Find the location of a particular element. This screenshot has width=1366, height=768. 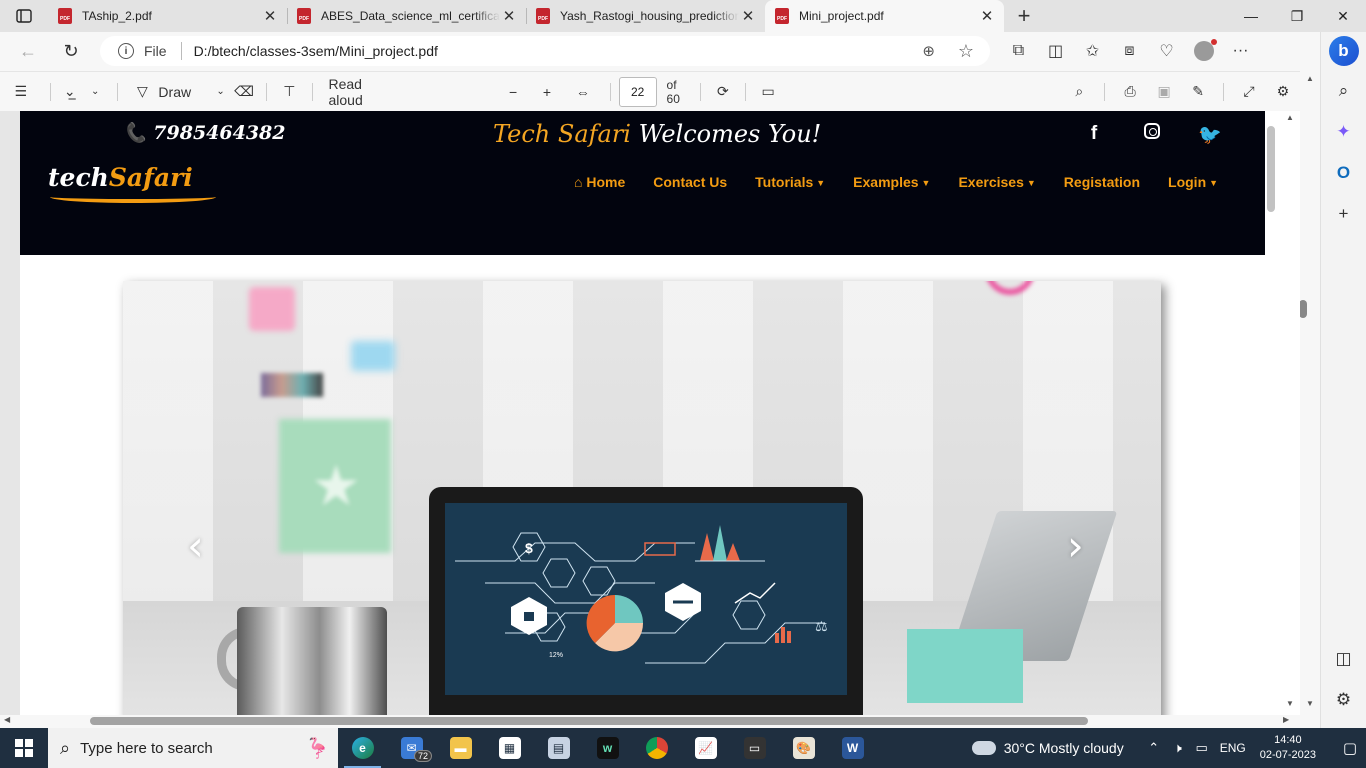

weather-widget: 30°C Mostly cloudy is located at coordinates (1046, 746).